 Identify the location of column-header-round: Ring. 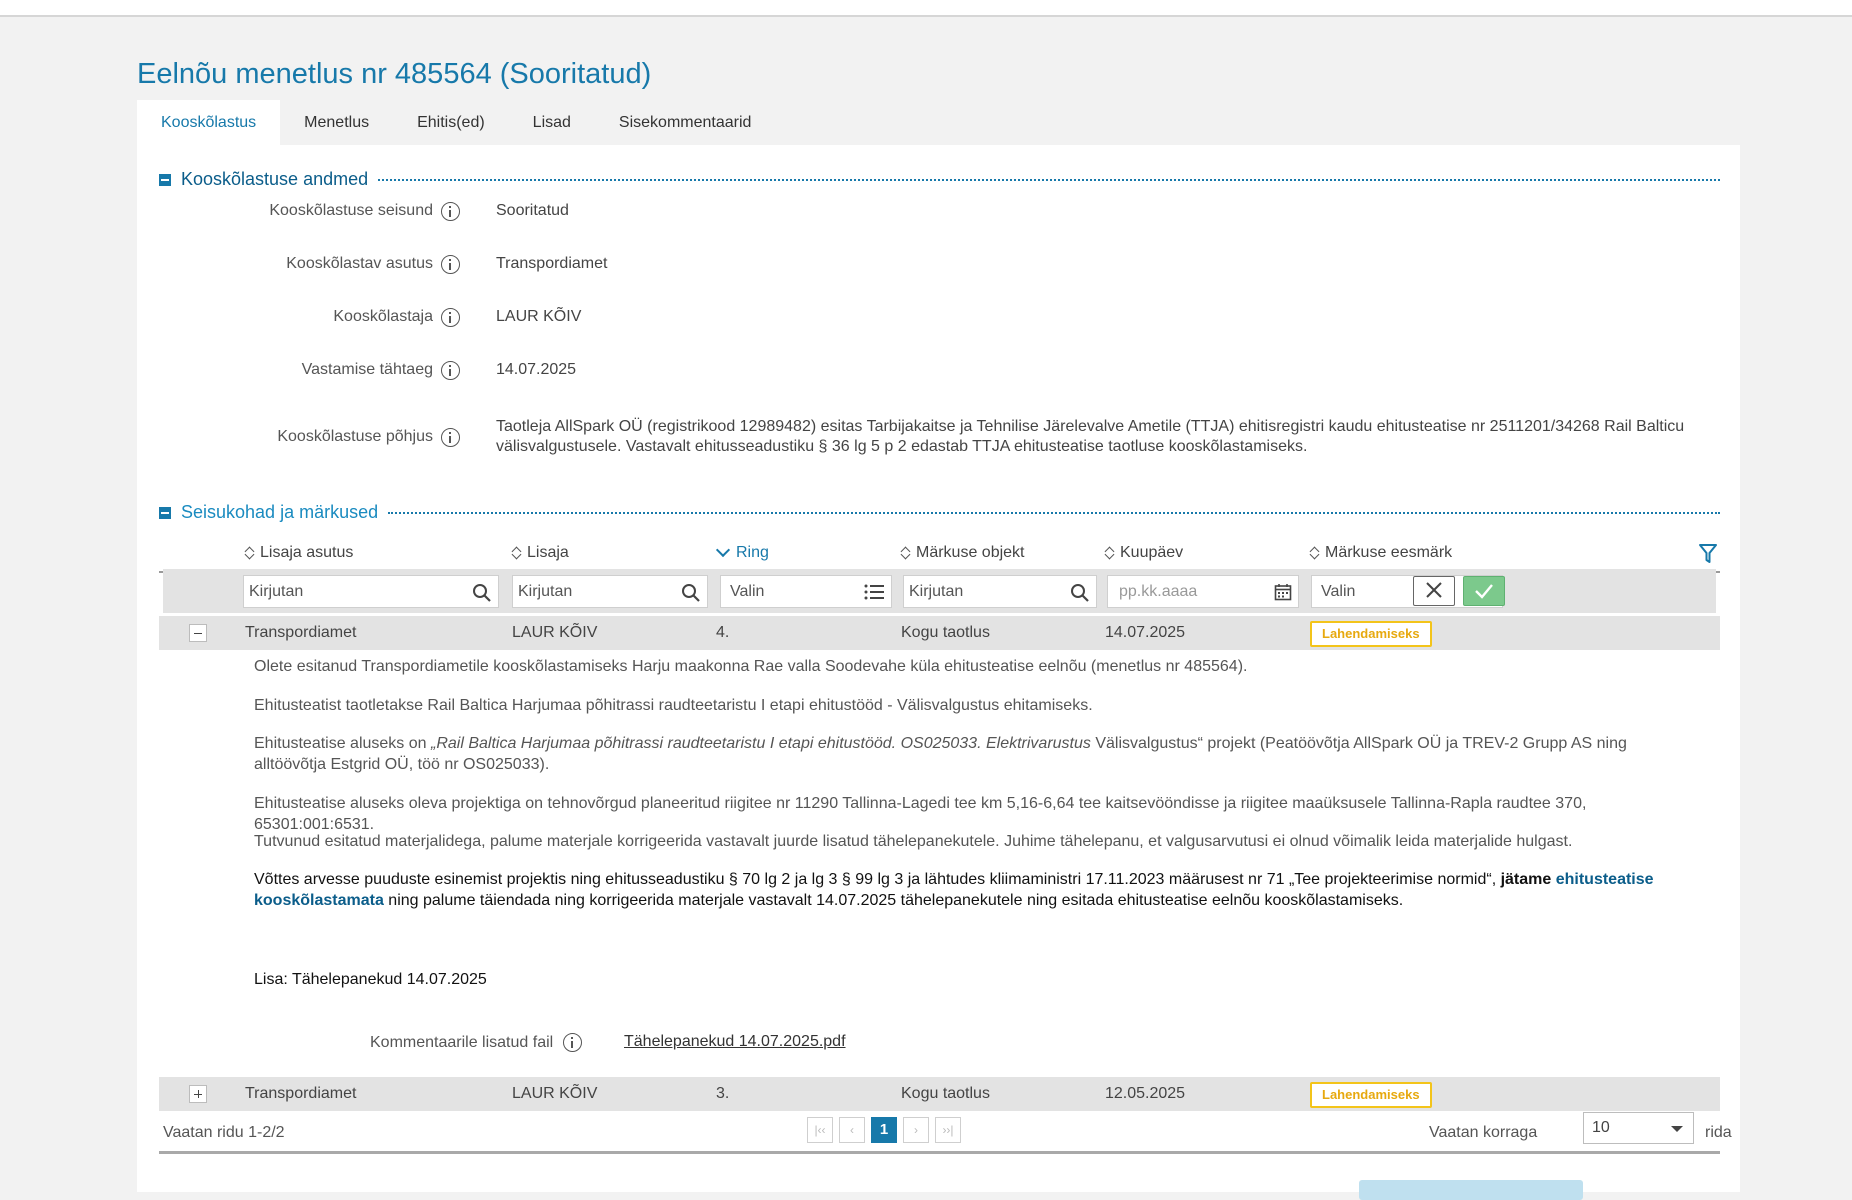
(742, 553).